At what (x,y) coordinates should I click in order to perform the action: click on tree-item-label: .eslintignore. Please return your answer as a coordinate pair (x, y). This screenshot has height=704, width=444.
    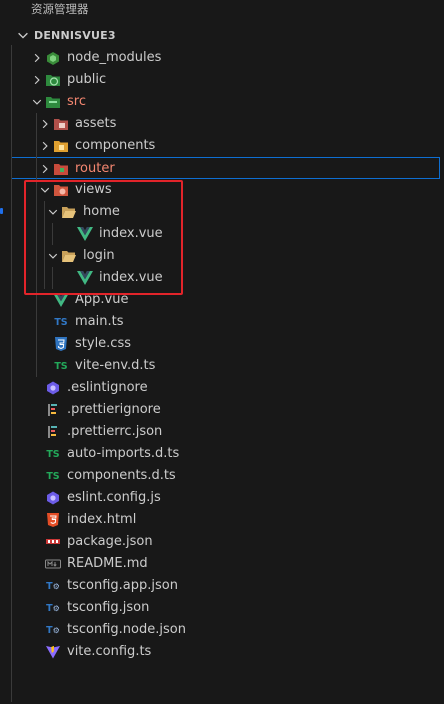
    Looking at the image, I should click on (107, 387).